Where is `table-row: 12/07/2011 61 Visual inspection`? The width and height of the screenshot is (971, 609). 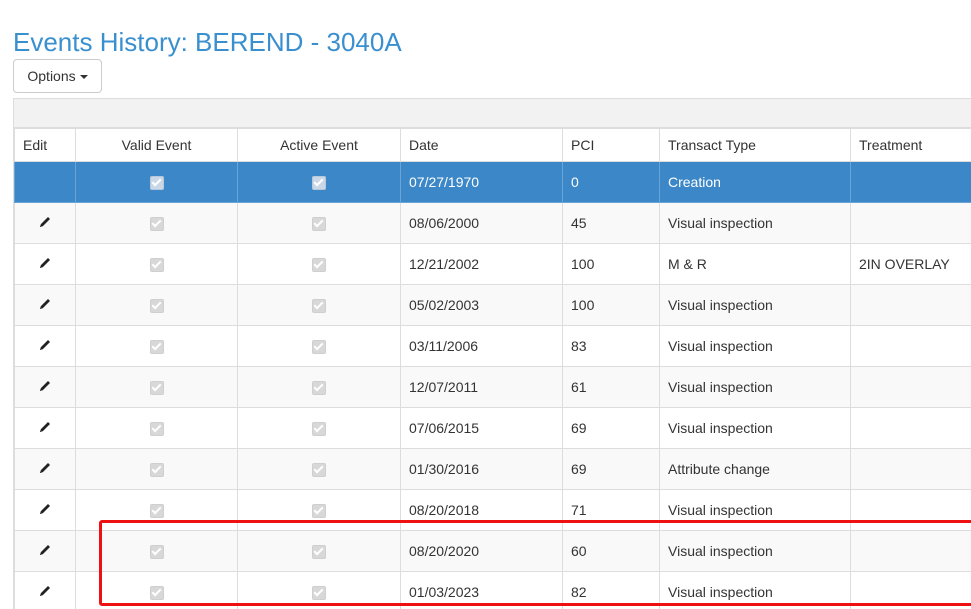
table-row: 12/07/2011 61 Visual inspection is located at coordinates (492, 387).